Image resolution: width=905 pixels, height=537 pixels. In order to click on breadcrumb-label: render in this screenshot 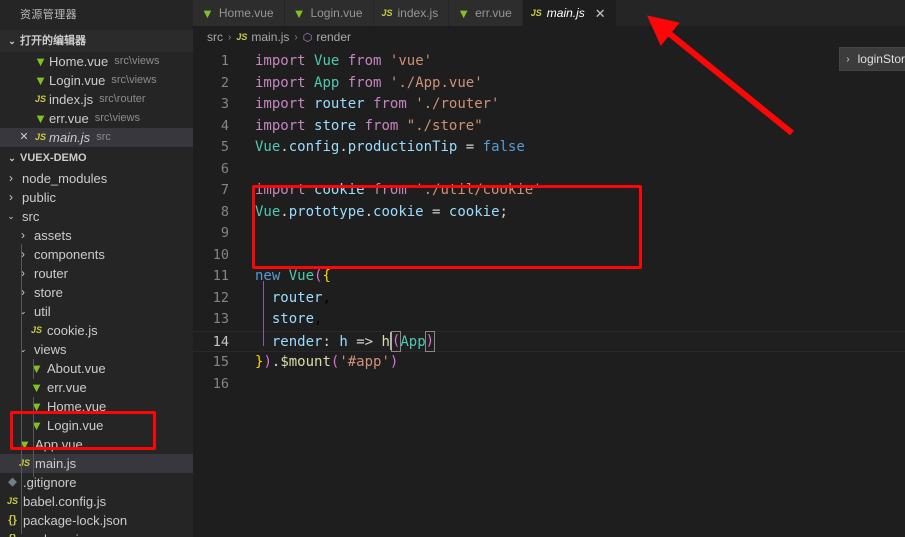, I will do `click(334, 37)`.